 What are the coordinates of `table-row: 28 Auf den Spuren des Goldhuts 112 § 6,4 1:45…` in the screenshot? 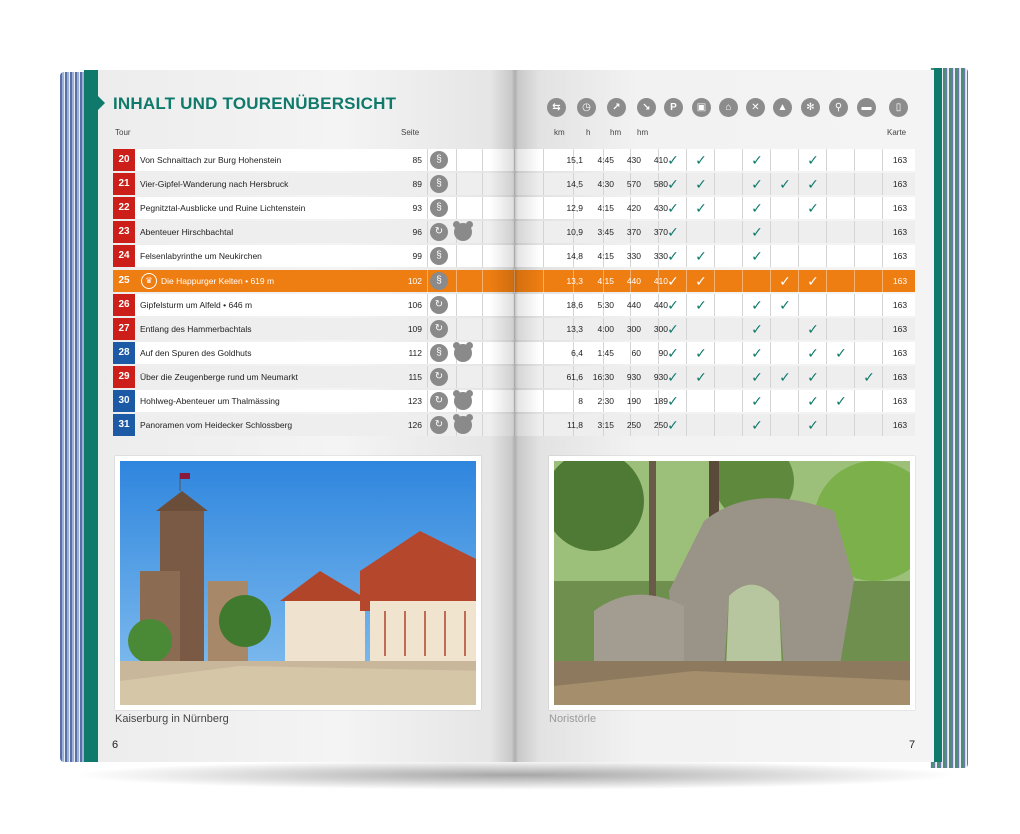 It's located at (514, 353).